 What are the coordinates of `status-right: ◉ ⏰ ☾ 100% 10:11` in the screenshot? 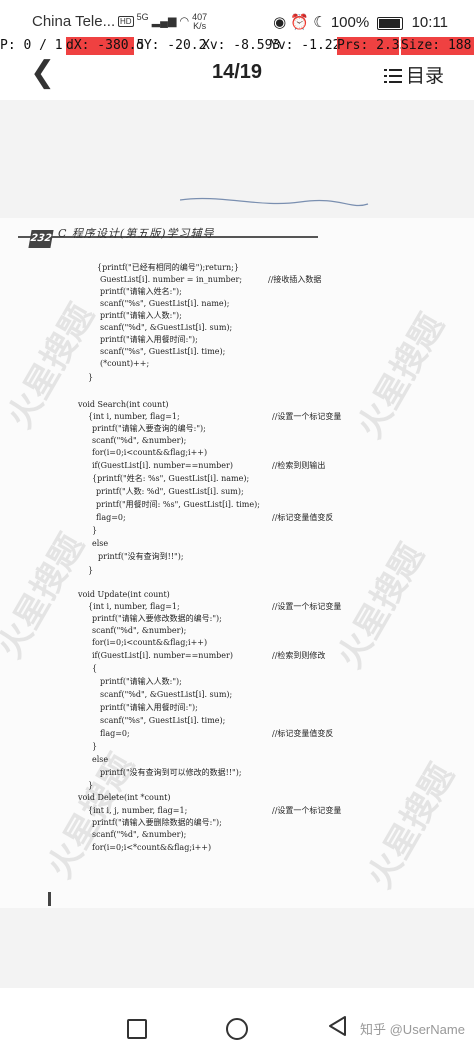 It's located at (360, 22).